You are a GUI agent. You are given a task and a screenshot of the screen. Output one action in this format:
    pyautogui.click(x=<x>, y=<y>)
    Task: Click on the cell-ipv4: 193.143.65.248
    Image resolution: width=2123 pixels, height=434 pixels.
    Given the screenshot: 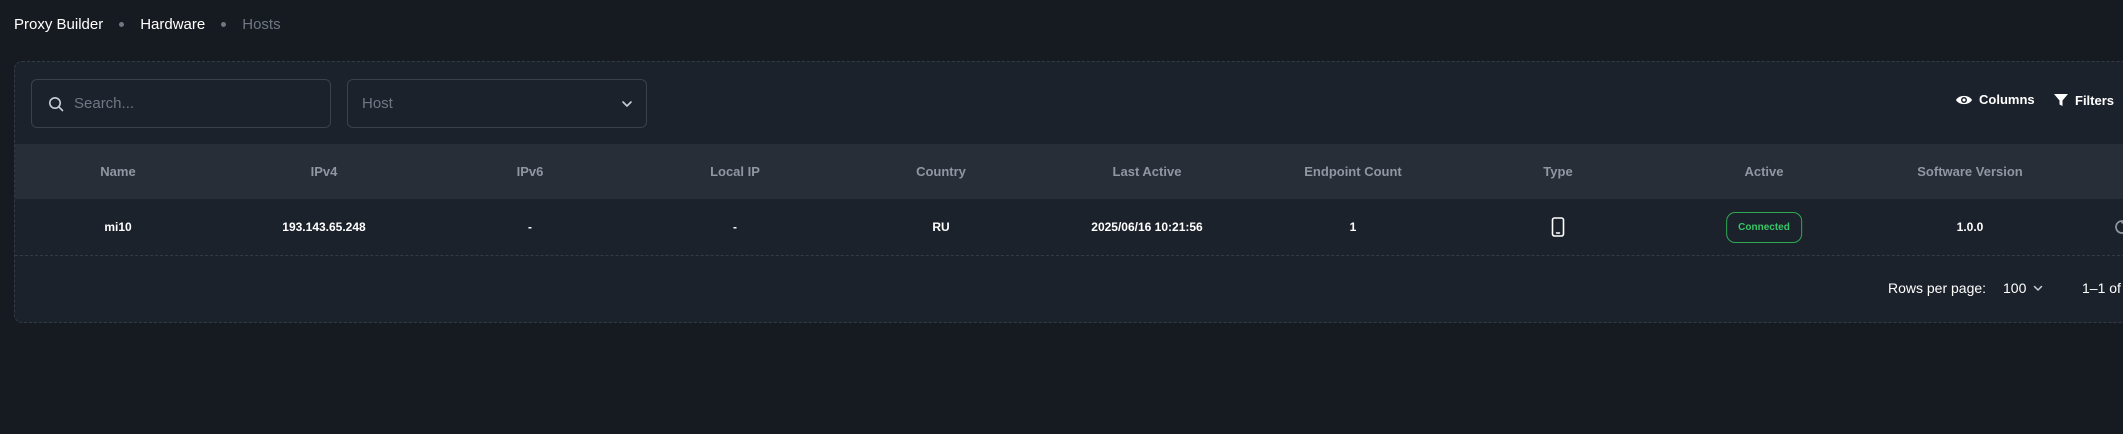 What is the action you would take?
    pyautogui.click(x=324, y=227)
    